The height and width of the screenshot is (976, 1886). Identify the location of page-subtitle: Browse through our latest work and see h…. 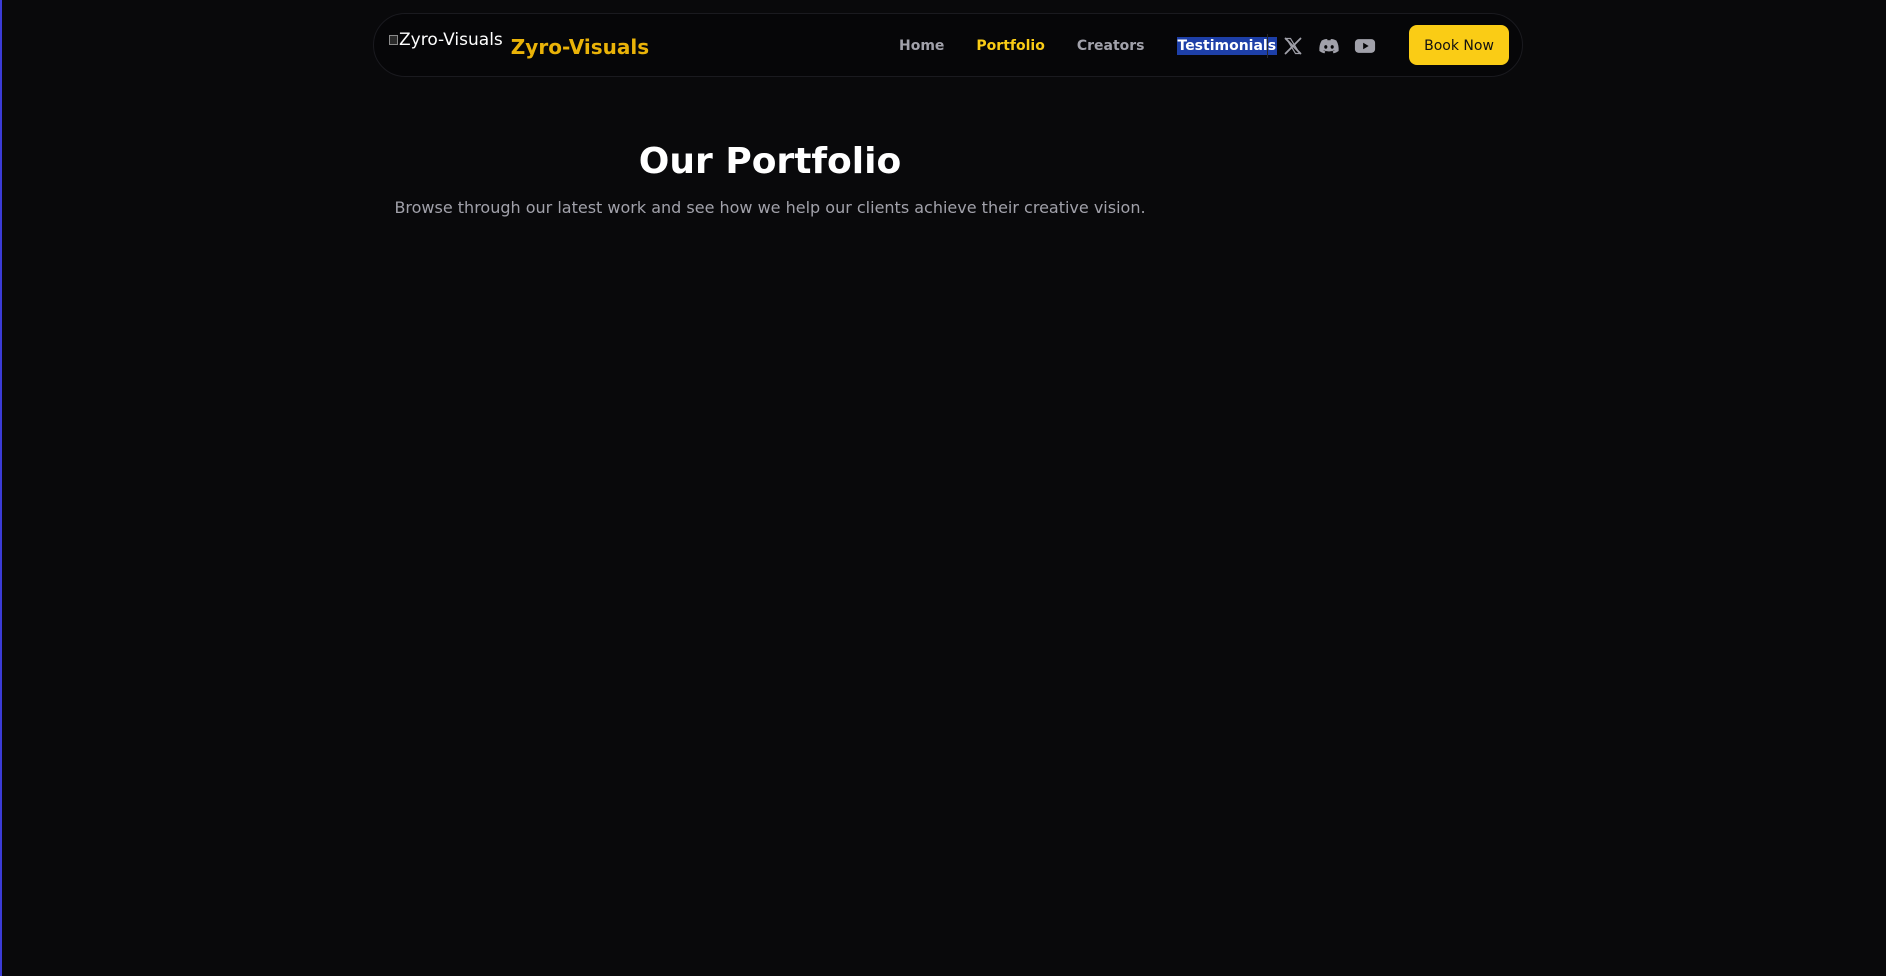
(770, 207).